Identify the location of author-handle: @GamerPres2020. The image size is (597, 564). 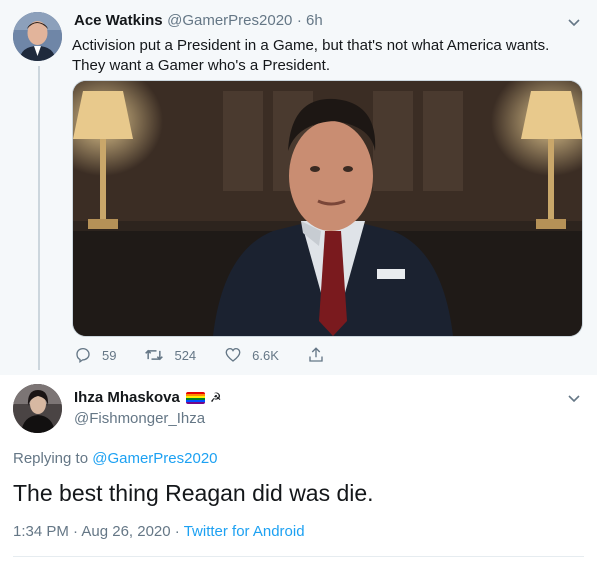
(229, 20).